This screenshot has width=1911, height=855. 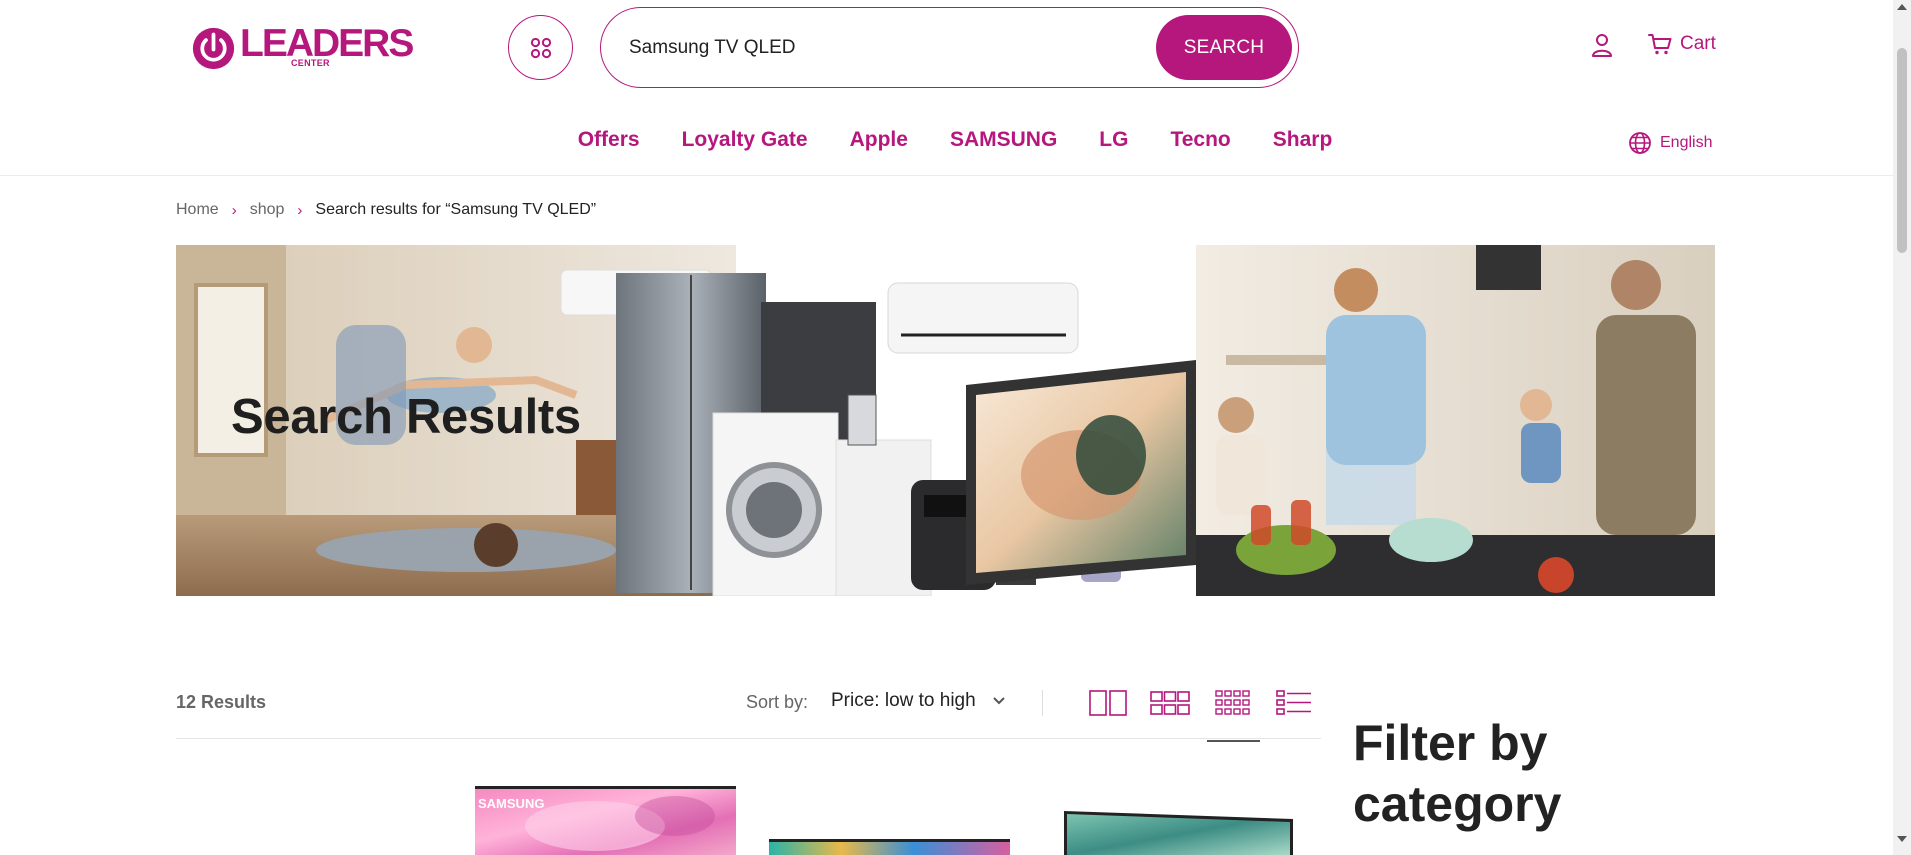 What do you see at coordinates (879, 140) in the screenshot?
I see `nav-item-apple: Apple` at bounding box center [879, 140].